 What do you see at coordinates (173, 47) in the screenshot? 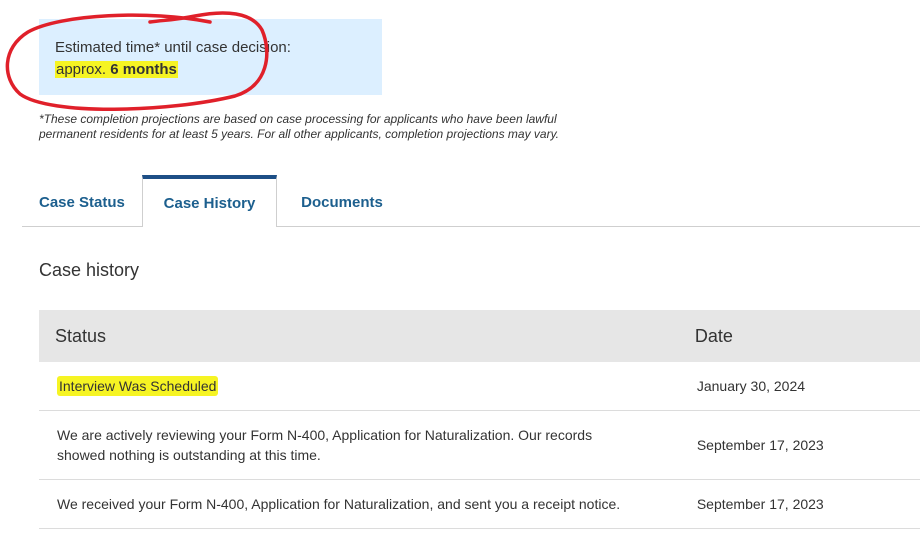
I see `estimate-label: Estimated time* until case decision:` at bounding box center [173, 47].